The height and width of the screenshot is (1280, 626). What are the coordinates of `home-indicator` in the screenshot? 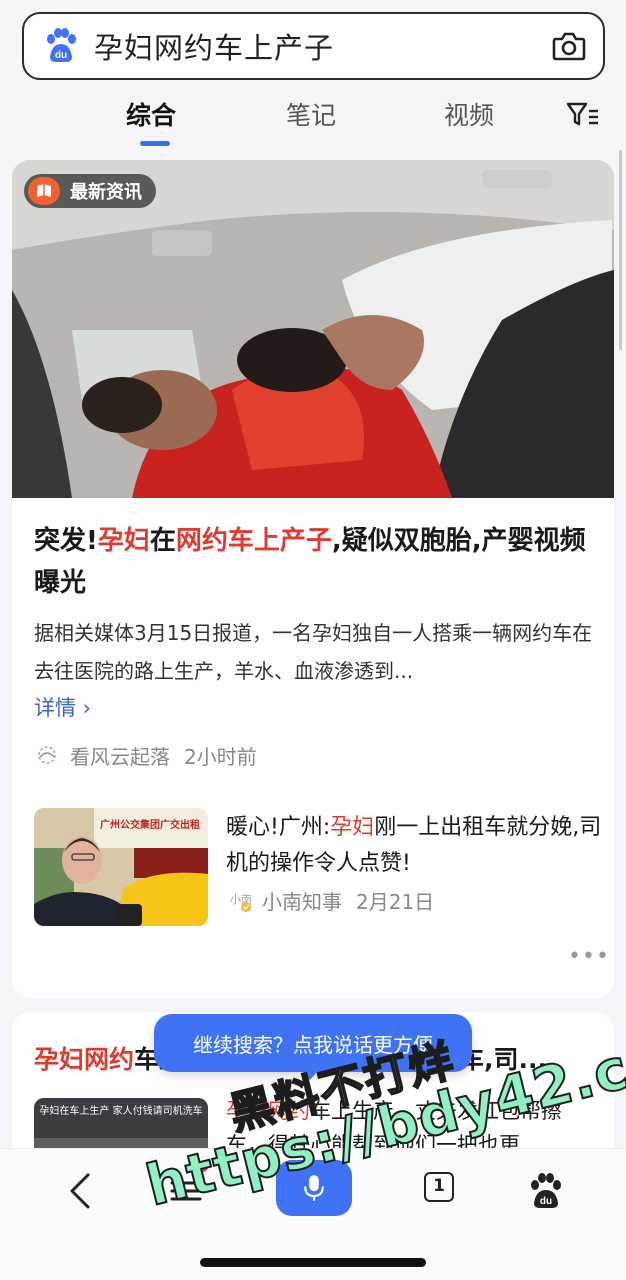 It's located at (313, 1262).